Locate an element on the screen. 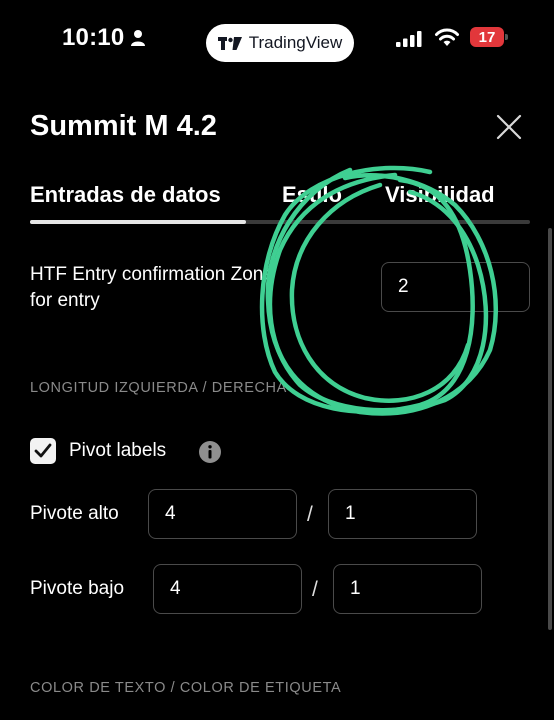 The image size is (554, 720). checkmark-icon is located at coordinates (43, 450).